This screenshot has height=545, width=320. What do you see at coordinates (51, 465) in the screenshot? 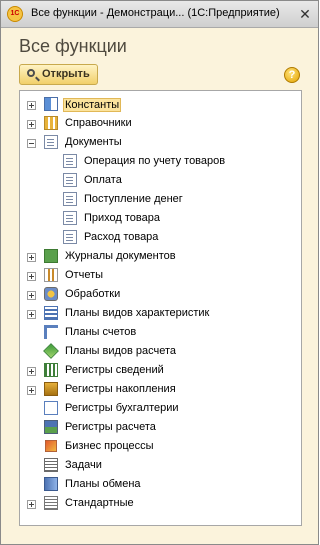
I see `tasks-icon` at bounding box center [51, 465].